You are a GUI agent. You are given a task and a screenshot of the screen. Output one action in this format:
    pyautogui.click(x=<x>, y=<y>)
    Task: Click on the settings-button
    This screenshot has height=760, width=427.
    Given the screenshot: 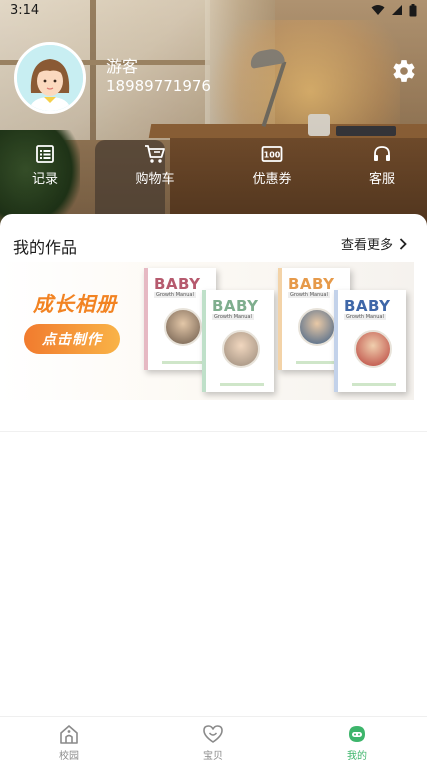 What is the action you would take?
    pyautogui.click(x=404, y=71)
    